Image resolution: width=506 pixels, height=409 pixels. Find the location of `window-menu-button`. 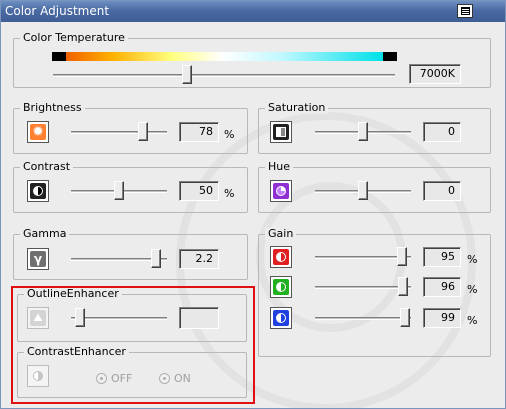

window-menu-button is located at coordinates (465, 11).